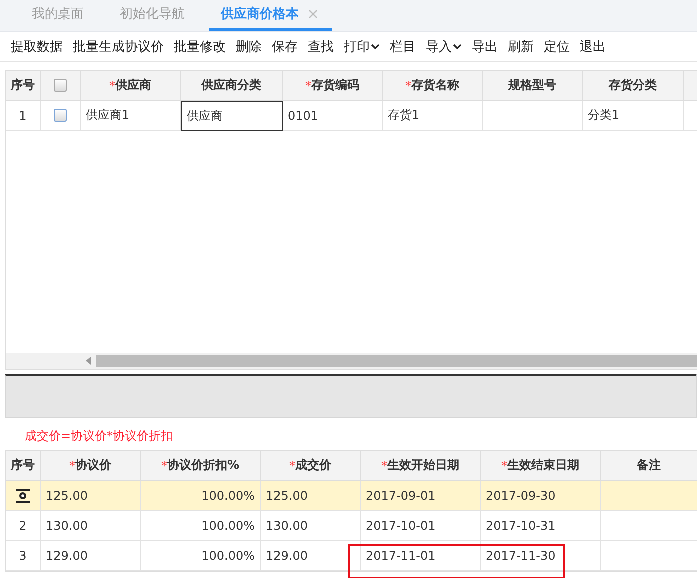  Describe the element at coordinates (403, 47) in the screenshot. I see `toolbar-button: 栏目` at that location.